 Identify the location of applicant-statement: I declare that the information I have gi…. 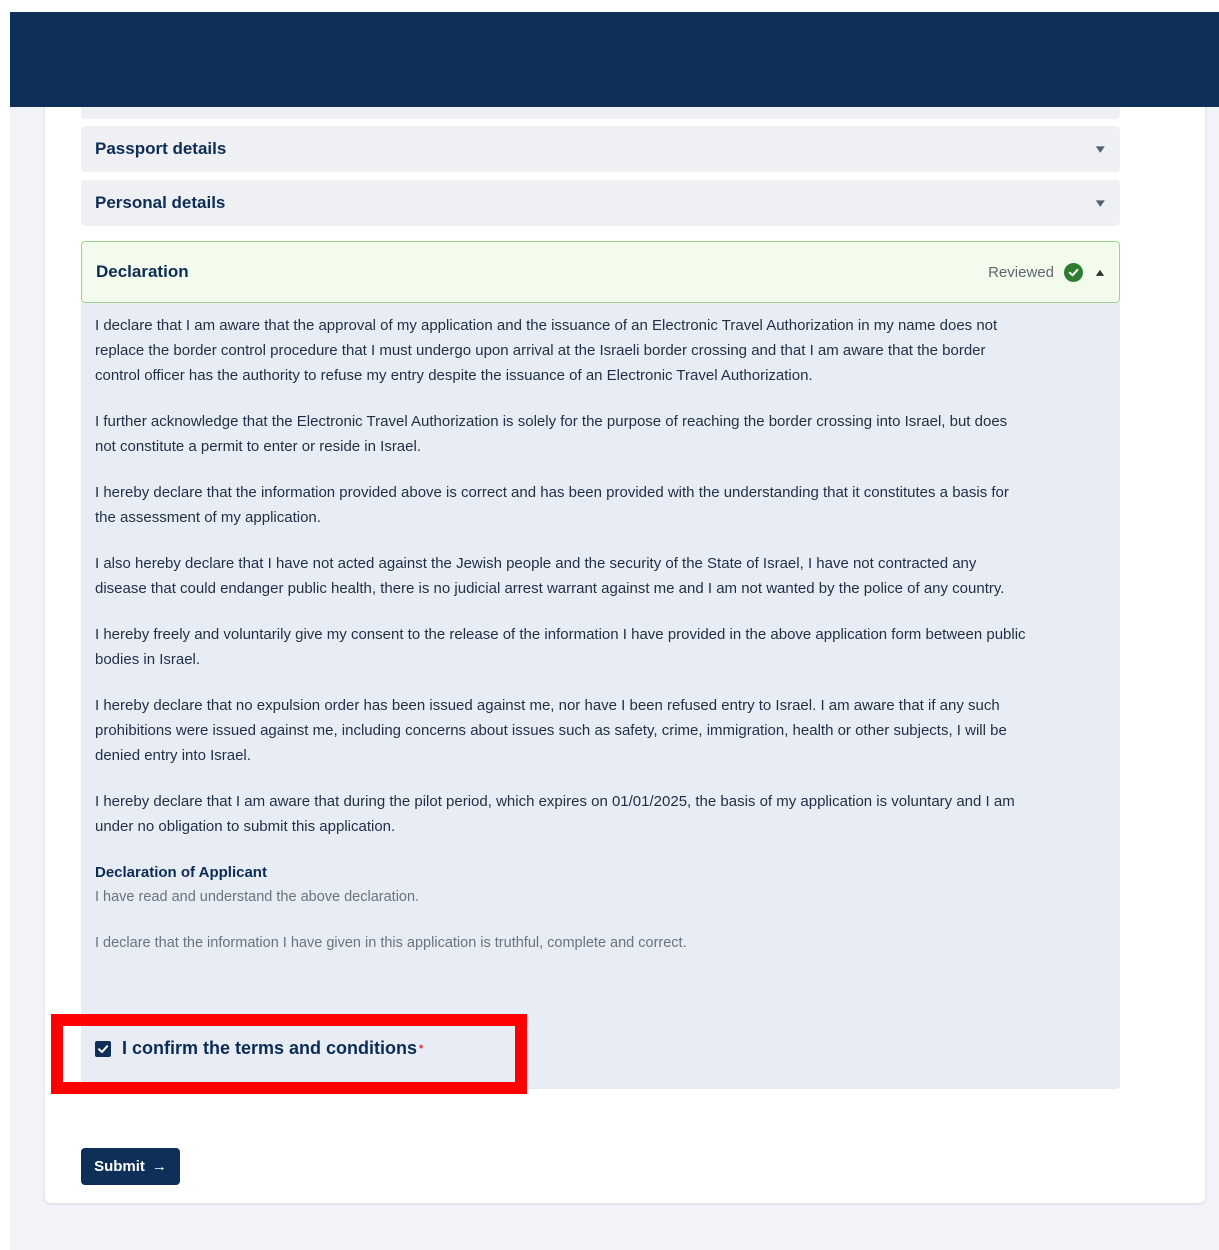
(391, 943).